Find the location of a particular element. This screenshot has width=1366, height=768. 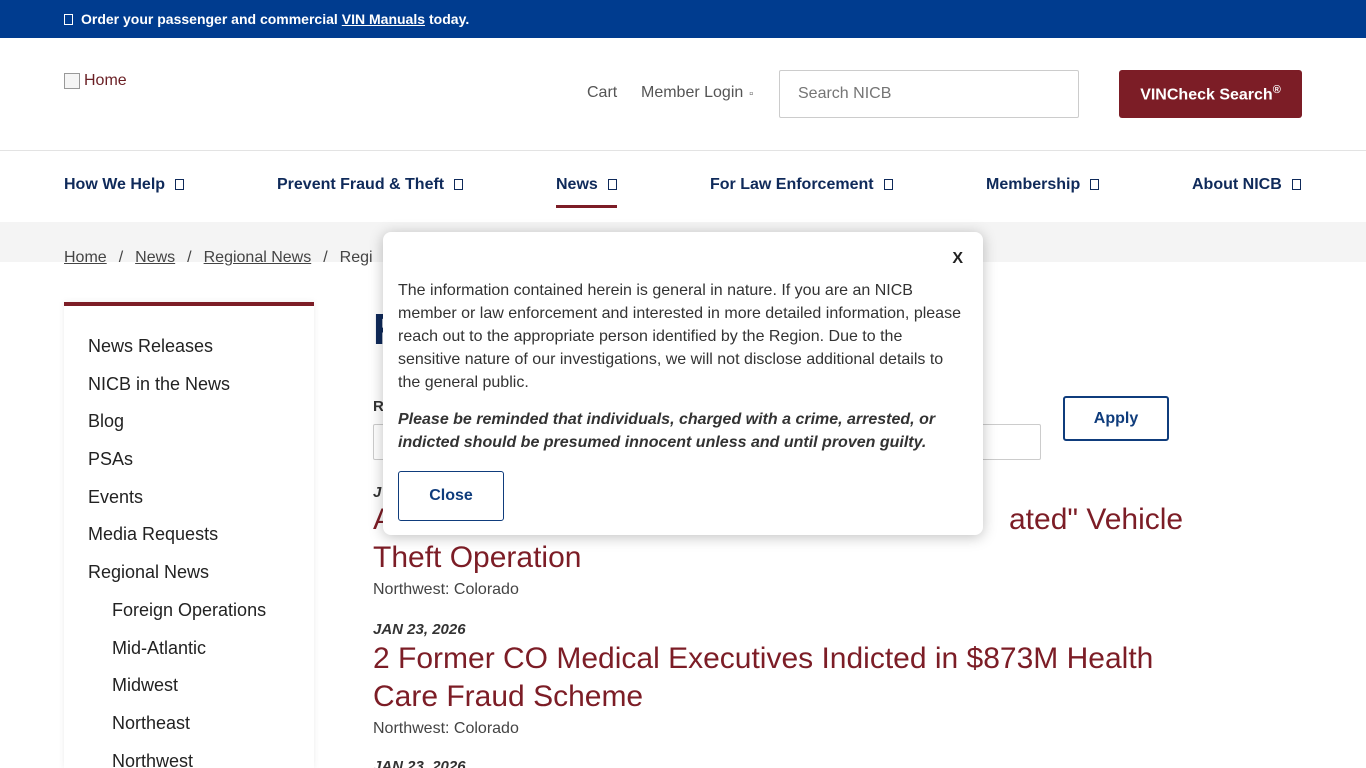

sidebar-item-events: Events is located at coordinates (115, 497).